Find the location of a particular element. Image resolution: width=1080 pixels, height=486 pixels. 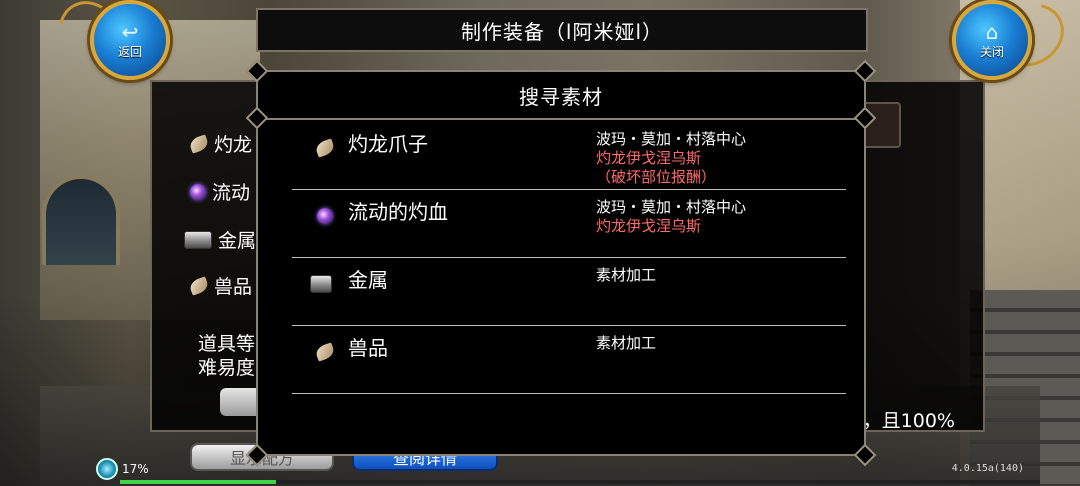

material-name: 金属 is located at coordinates (368, 280).